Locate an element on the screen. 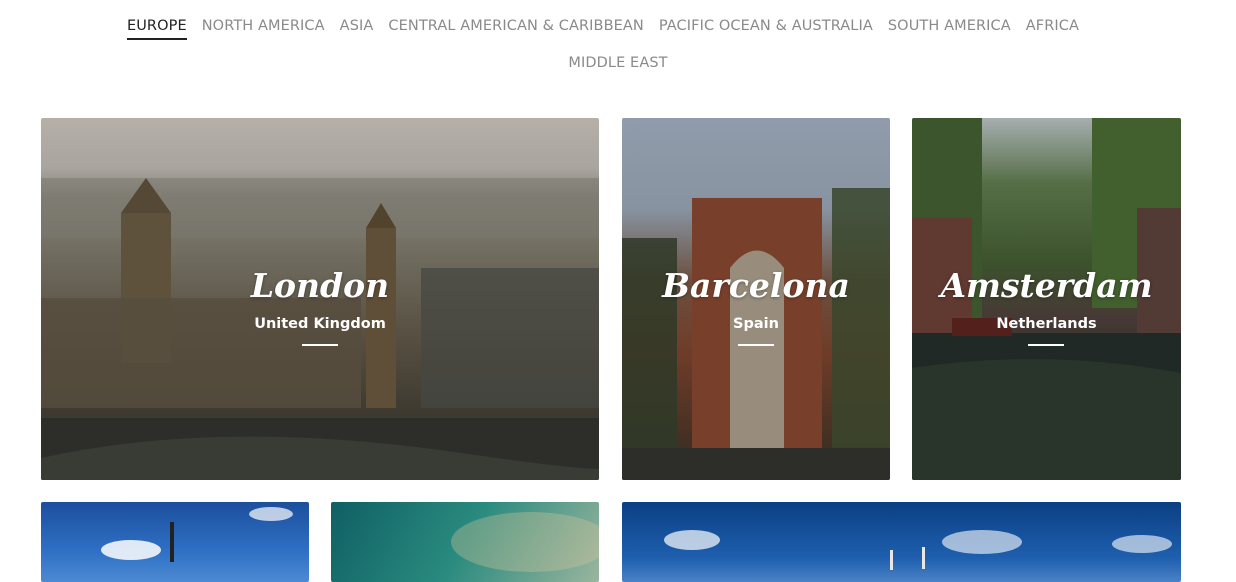  card-country-name: Netherlands is located at coordinates (1046, 324).